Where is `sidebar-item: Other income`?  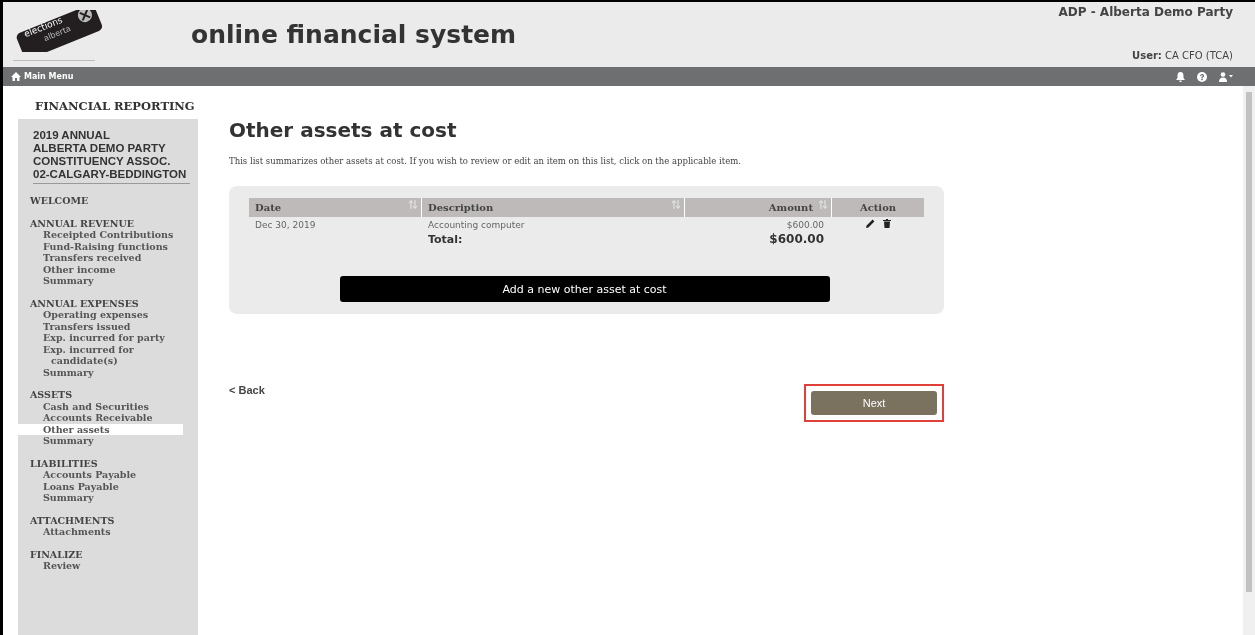
sidebar-item: Other income is located at coordinates (100, 269).